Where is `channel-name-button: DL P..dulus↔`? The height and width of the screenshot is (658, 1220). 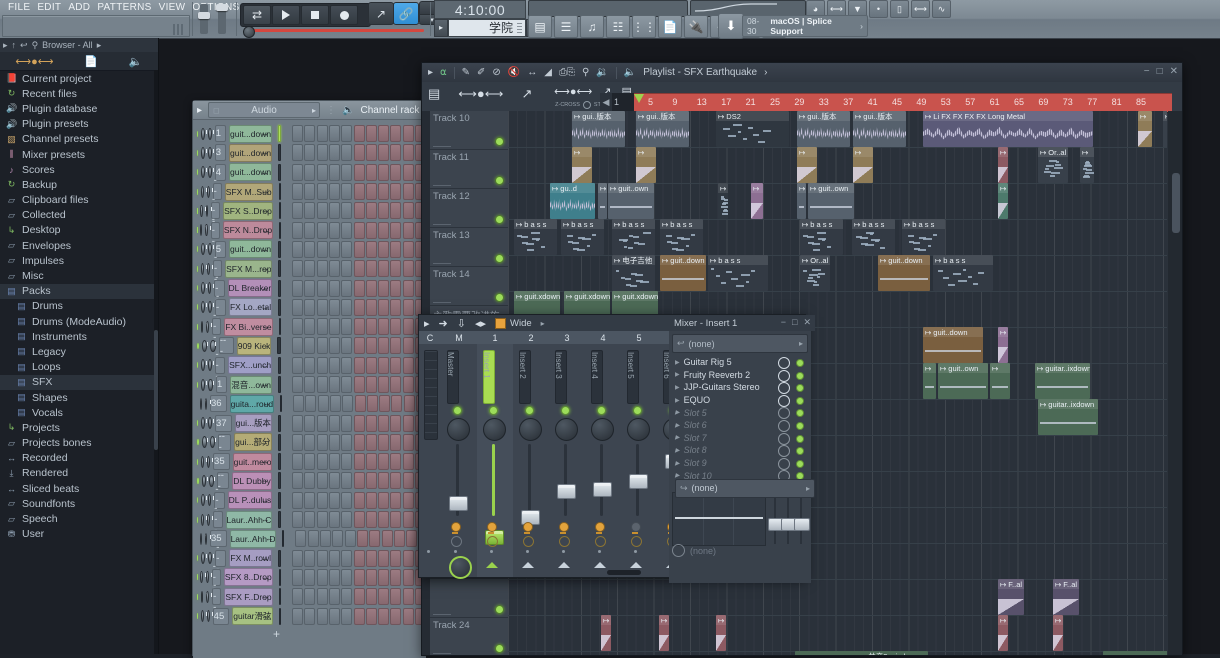 channel-name-button: DL P..dulus↔ is located at coordinates (250, 500).